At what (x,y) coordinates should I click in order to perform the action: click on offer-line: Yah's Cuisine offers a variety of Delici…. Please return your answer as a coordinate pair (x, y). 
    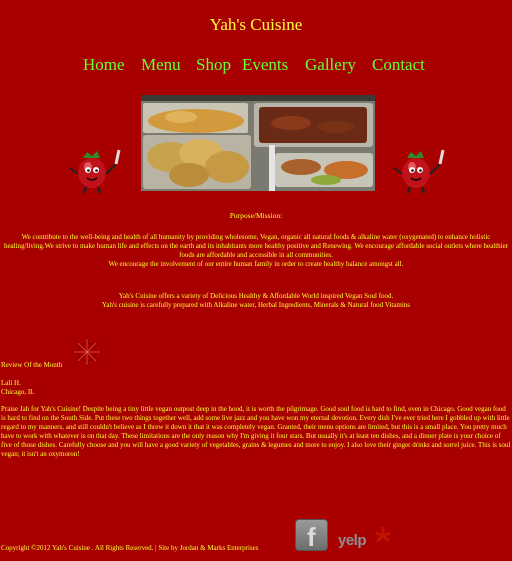
    Looking at the image, I should click on (256, 296).